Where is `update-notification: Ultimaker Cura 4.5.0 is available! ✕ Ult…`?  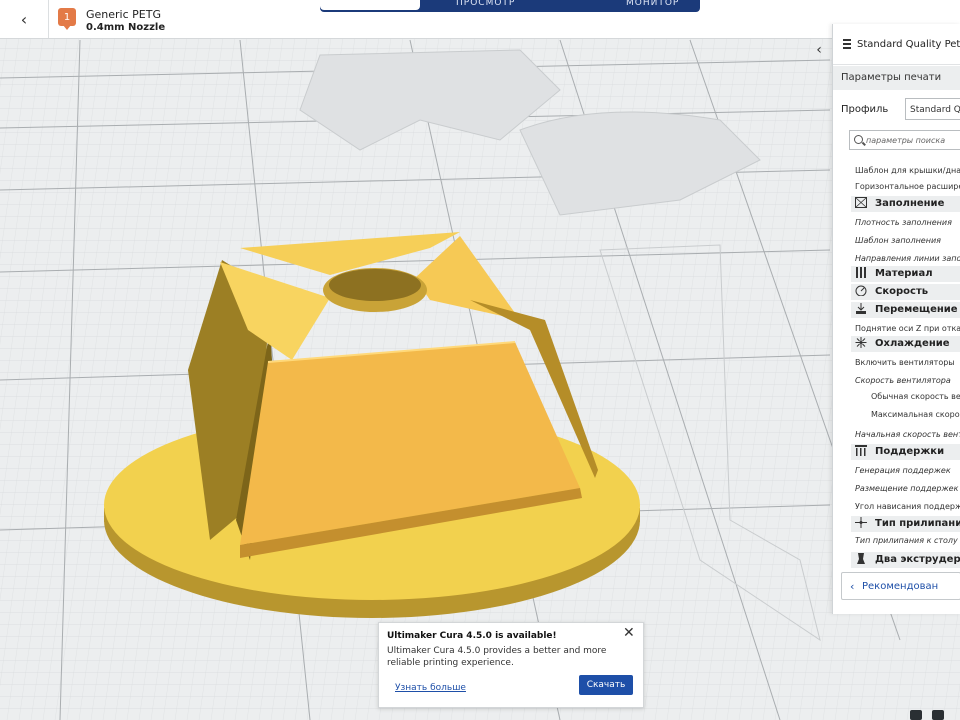
update-notification: Ultimaker Cura 4.5.0 is available! ✕ Ult… is located at coordinates (511, 665).